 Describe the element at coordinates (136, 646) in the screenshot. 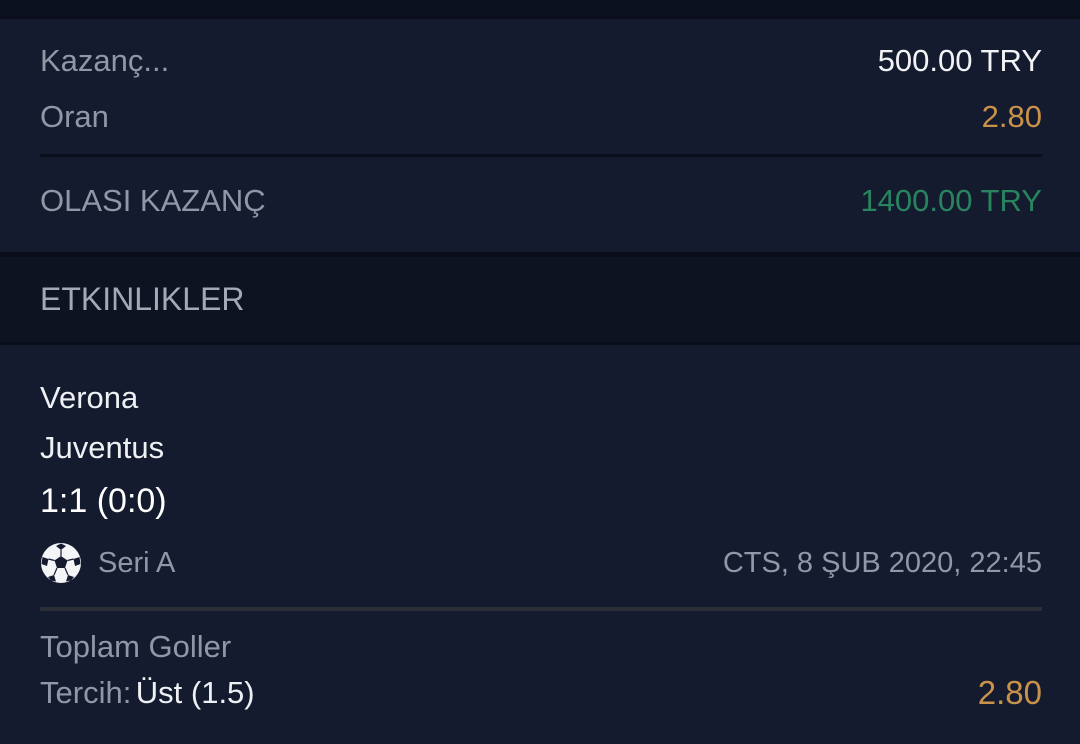

I see `market-name: Toplam Goller` at that location.